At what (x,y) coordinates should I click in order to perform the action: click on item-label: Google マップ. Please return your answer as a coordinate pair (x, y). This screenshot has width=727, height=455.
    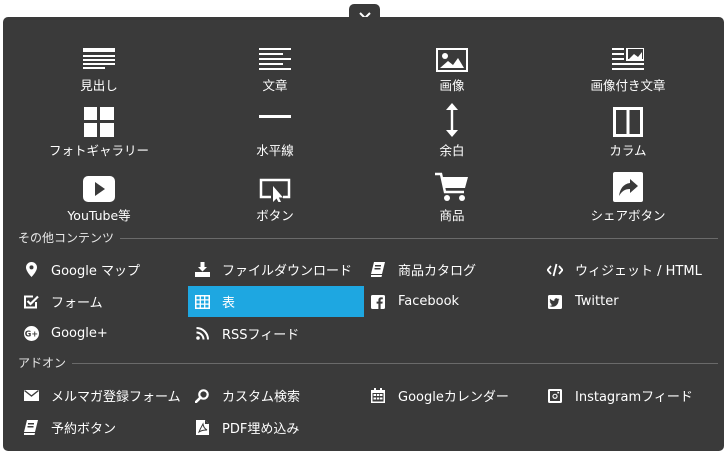
    Looking at the image, I should click on (95, 271).